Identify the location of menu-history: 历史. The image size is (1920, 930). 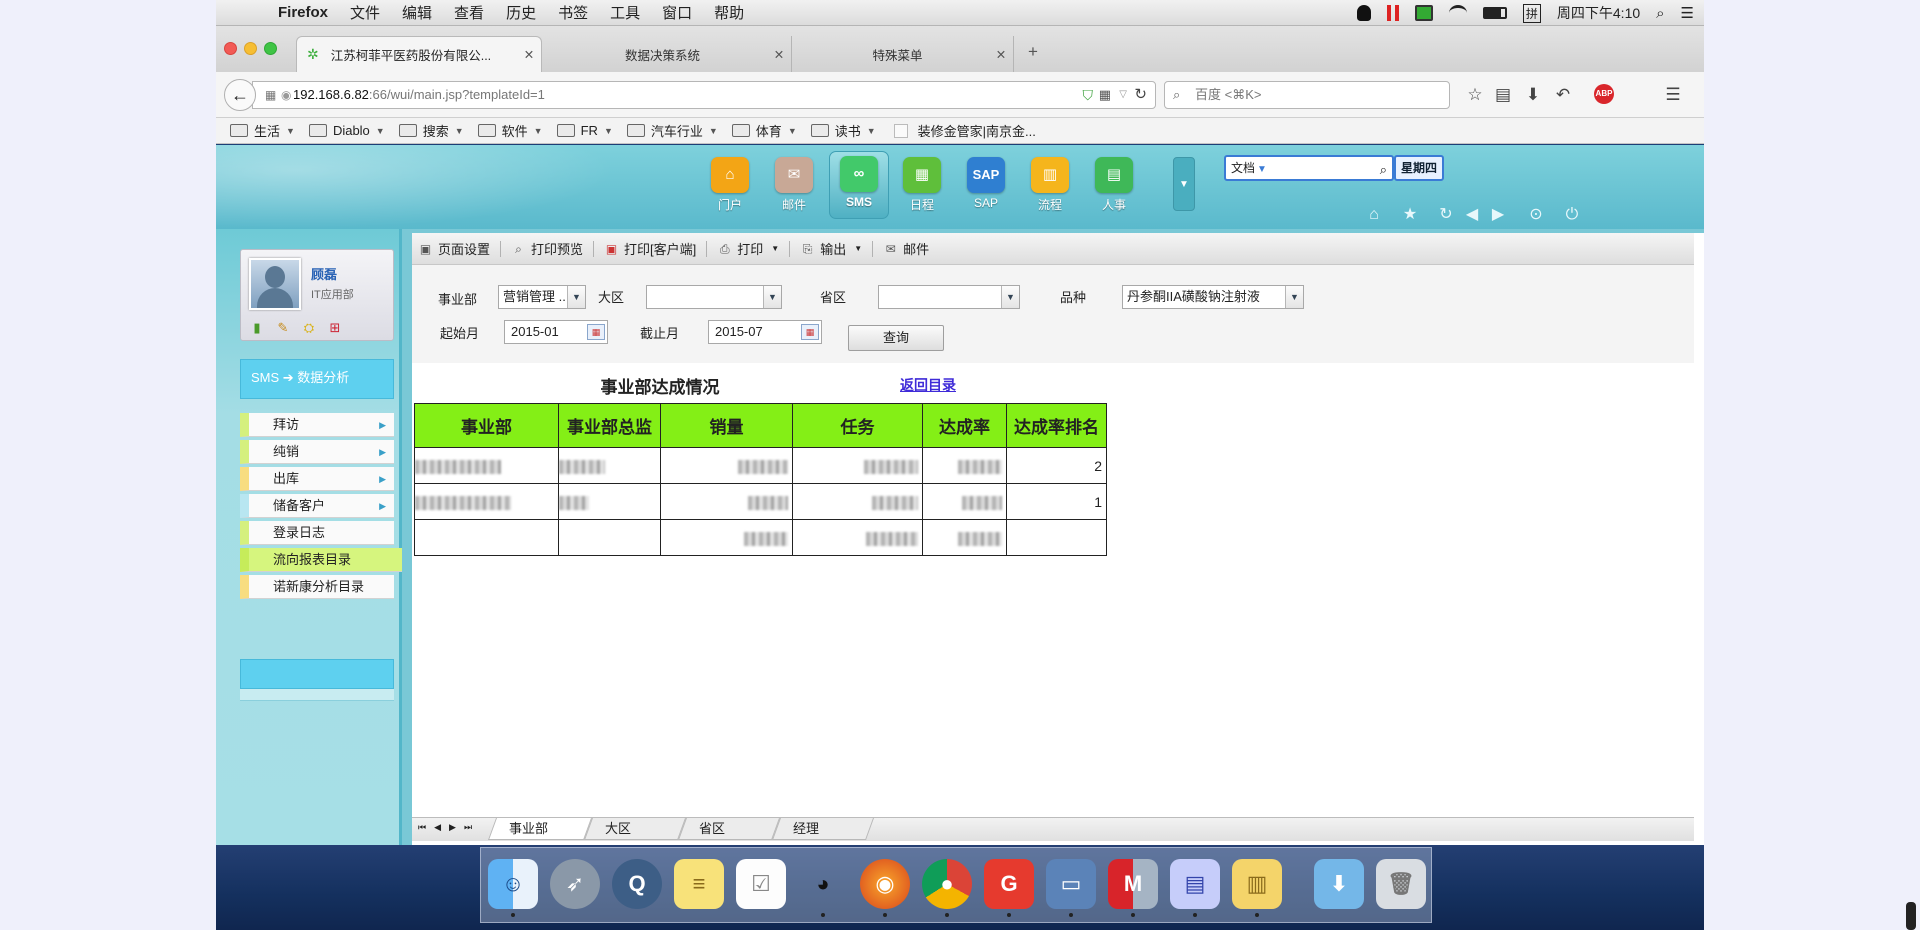
(521, 12).